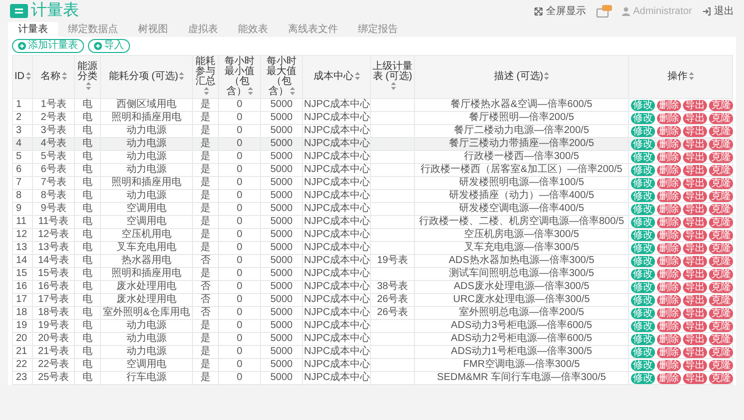 Image resolution: width=744 pixels, height=420 pixels. What do you see at coordinates (662, 11) in the screenshot?
I see `user-name: Administrator` at bounding box center [662, 11].